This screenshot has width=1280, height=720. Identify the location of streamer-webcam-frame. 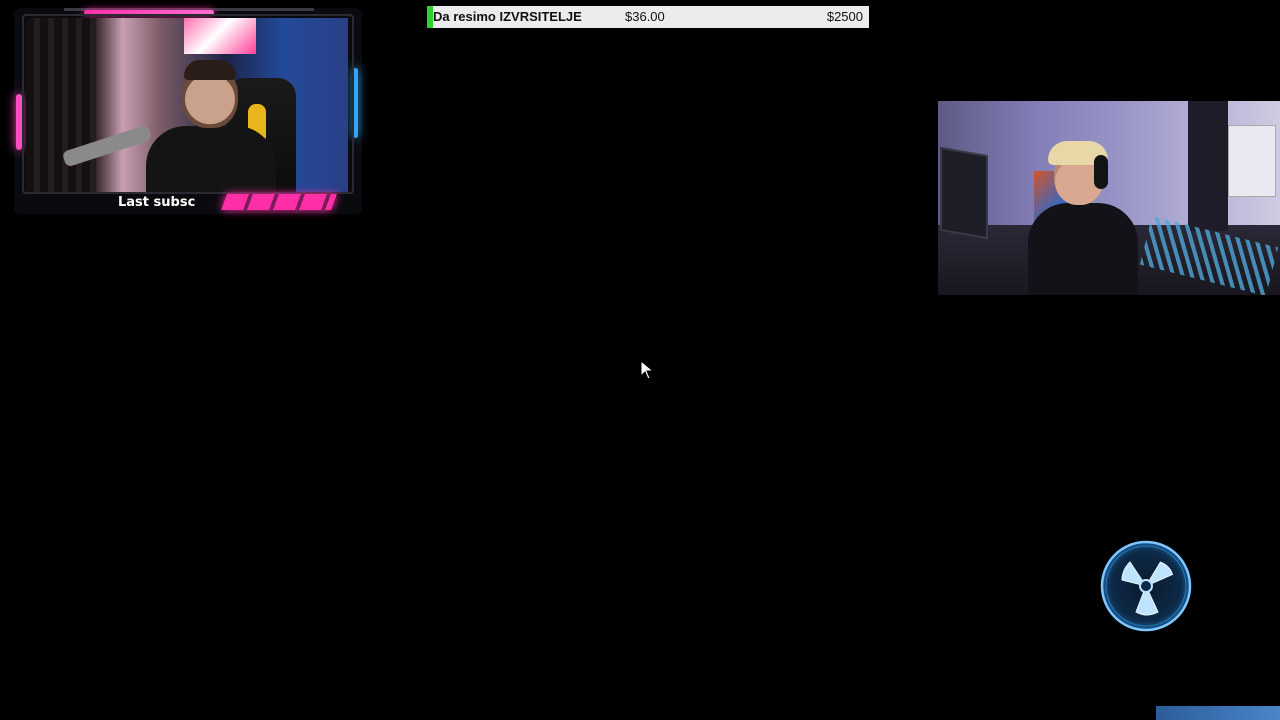
(188, 111).